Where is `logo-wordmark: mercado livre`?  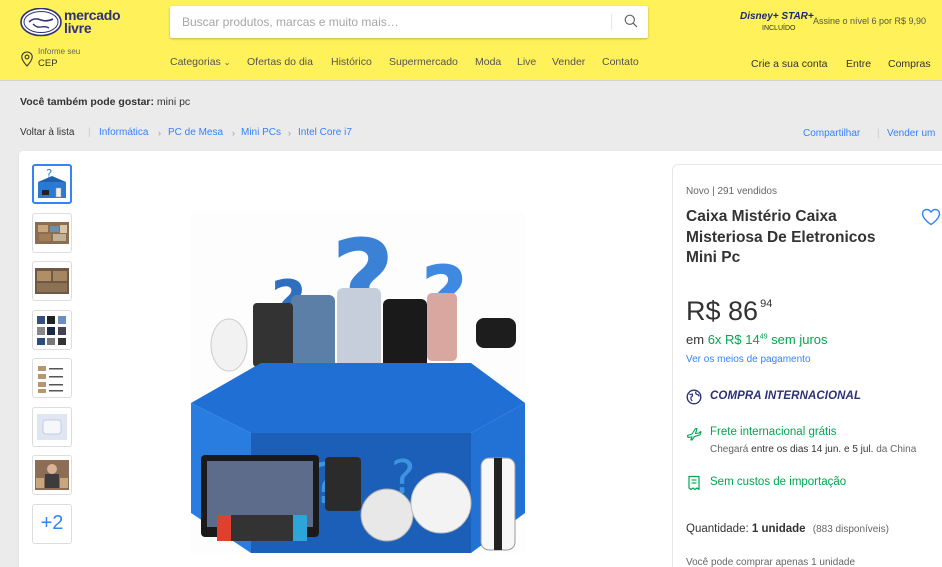
logo-wordmark: mercado livre is located at coordinates (92, 21).